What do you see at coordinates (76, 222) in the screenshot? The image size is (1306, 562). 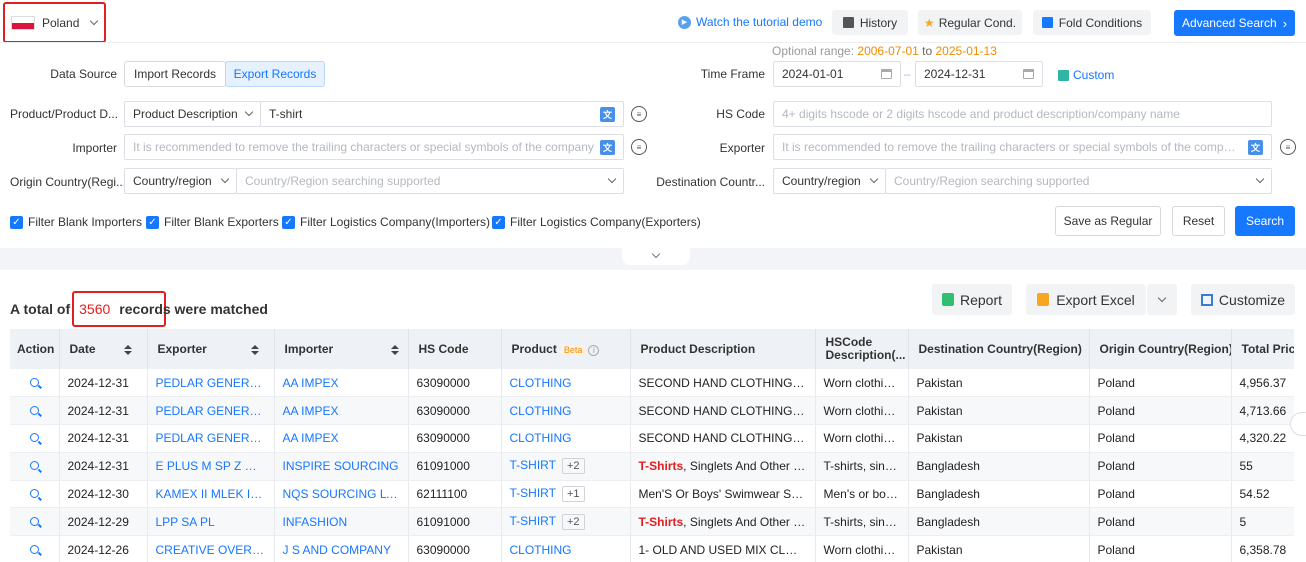 I see `filter-blank-importers: ✓ Filter Blank Importers` at bounding box center [76, 222].